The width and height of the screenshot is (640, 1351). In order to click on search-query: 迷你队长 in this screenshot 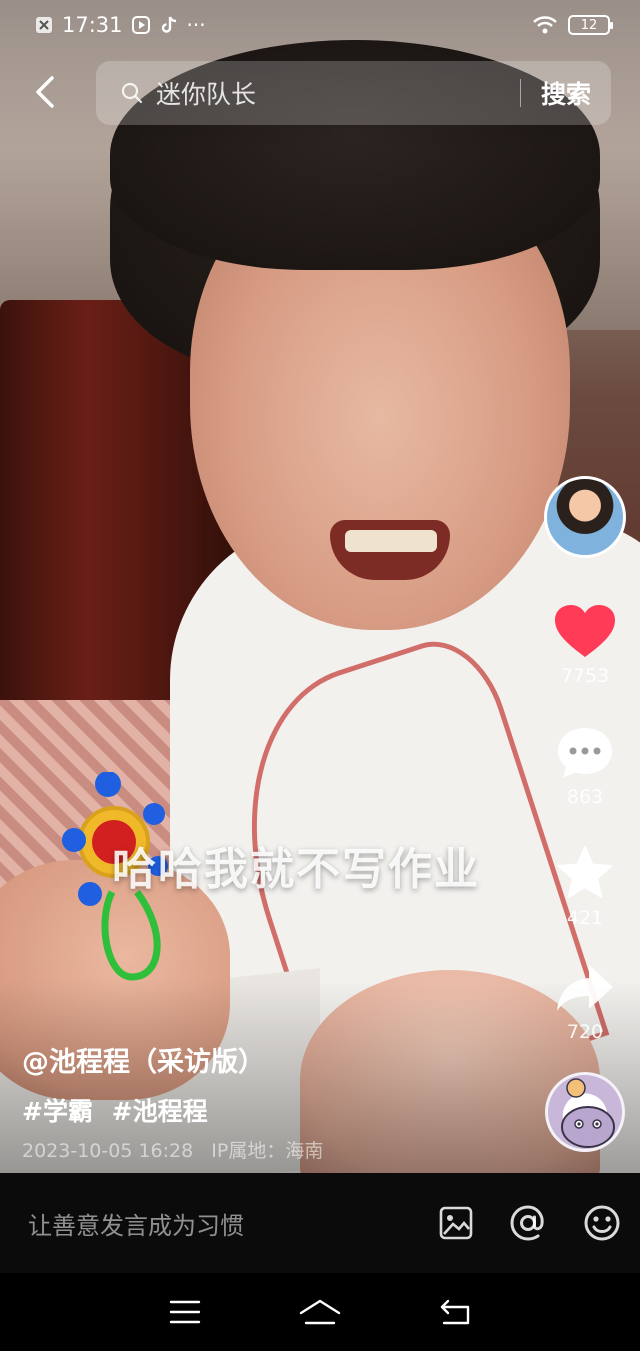, I will do `click(338, 93)`.